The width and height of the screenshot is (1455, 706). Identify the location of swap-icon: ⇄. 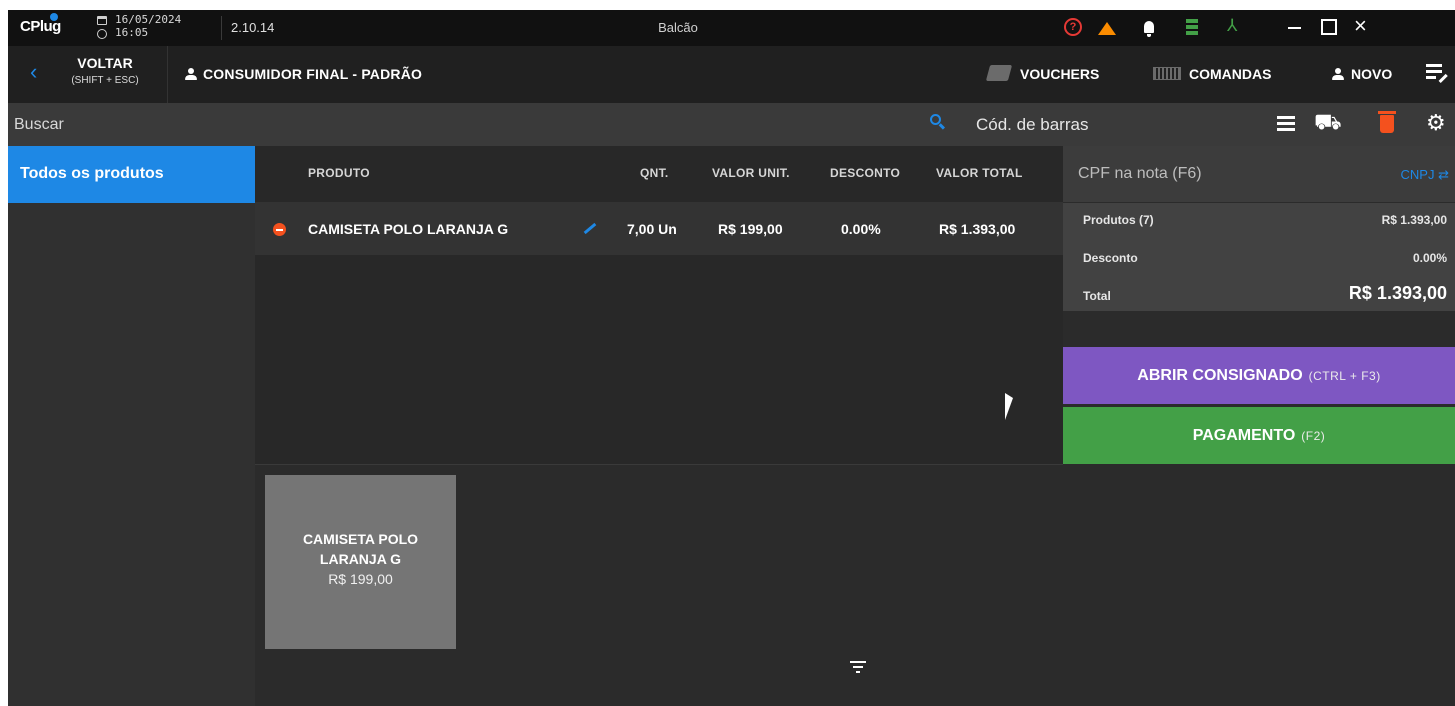
(1443, 174).